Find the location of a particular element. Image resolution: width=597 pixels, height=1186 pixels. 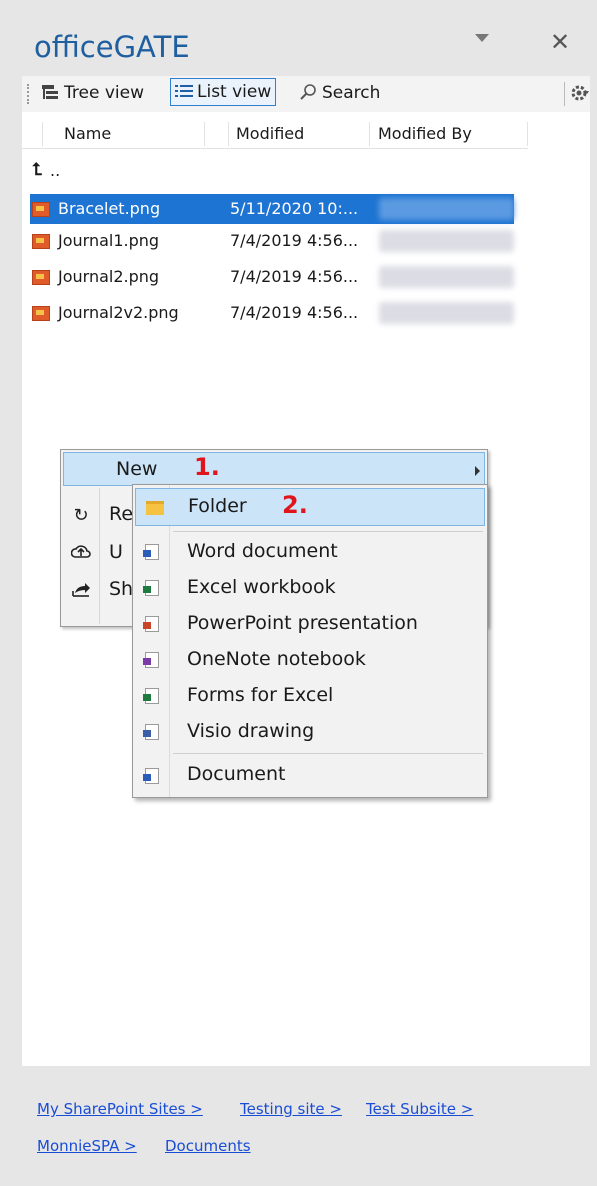

folder-icon is located at coordinates (155, 508).